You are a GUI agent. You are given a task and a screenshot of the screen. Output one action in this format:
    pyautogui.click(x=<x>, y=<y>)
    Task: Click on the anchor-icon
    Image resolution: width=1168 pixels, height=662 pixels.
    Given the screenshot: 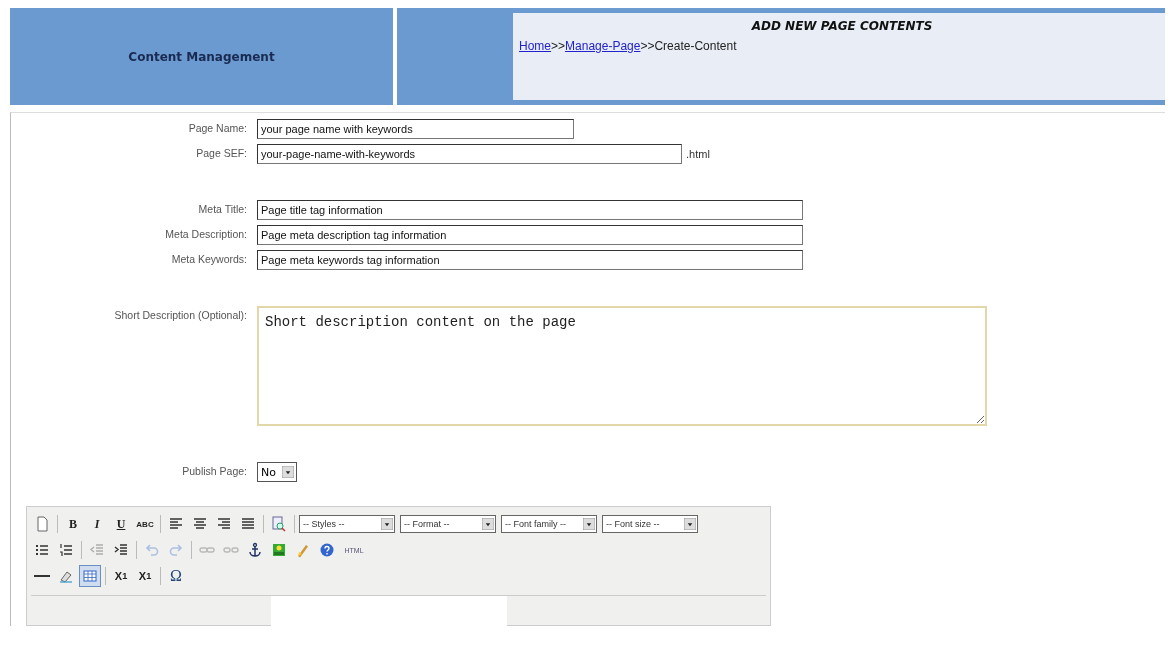 What is the action you would take?
    pyautogui.click(x=255, y=550)
    